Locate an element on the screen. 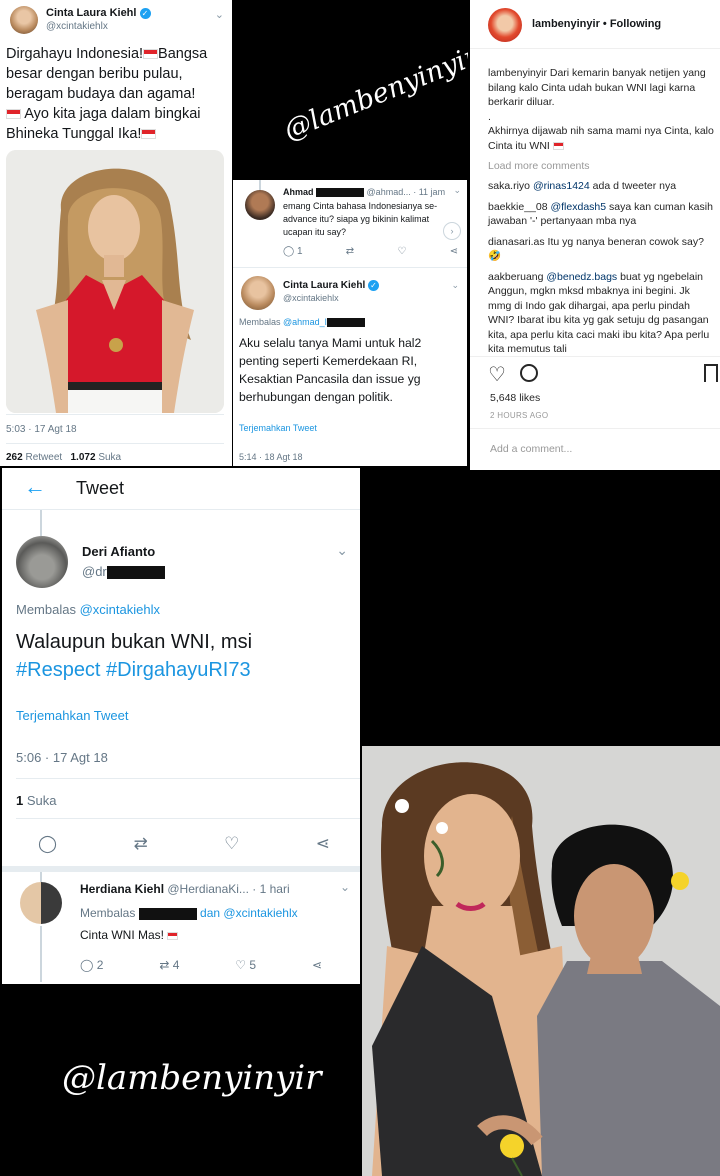 This screenshot has height=1176, width=720. woman-red-top-image is located at coordinates (115, 281).